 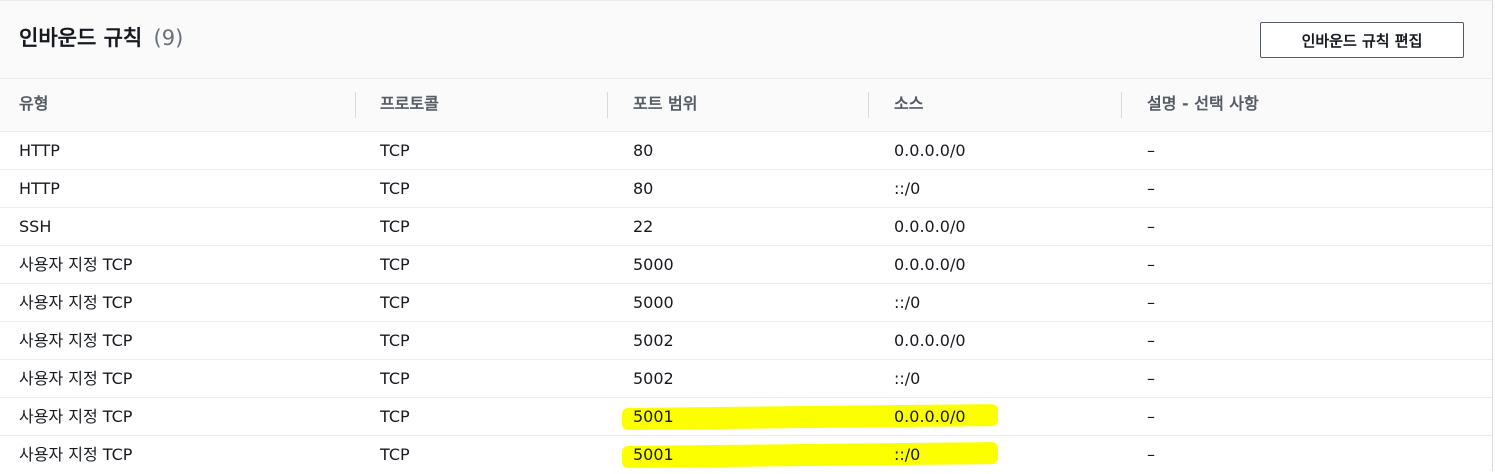 I want to click on table-row: SSH TCP 22 0.0.0.0/0 –, so click(x=746, y=227).